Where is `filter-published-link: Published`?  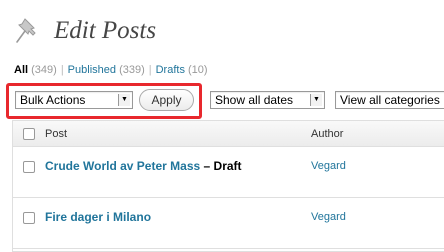 filter-published-link: Published is located at coordinates (92, 70).